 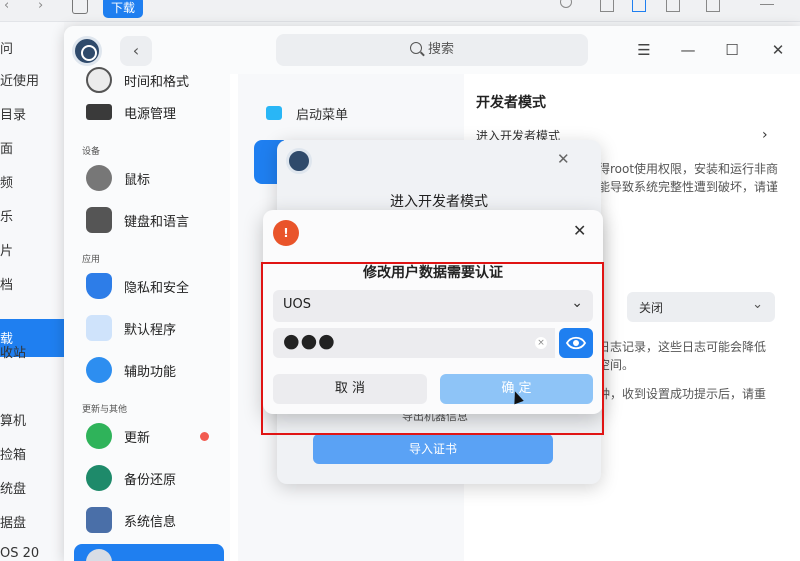 I want to click on sidebar-item-documents: 档, so click(x=6, y=283).